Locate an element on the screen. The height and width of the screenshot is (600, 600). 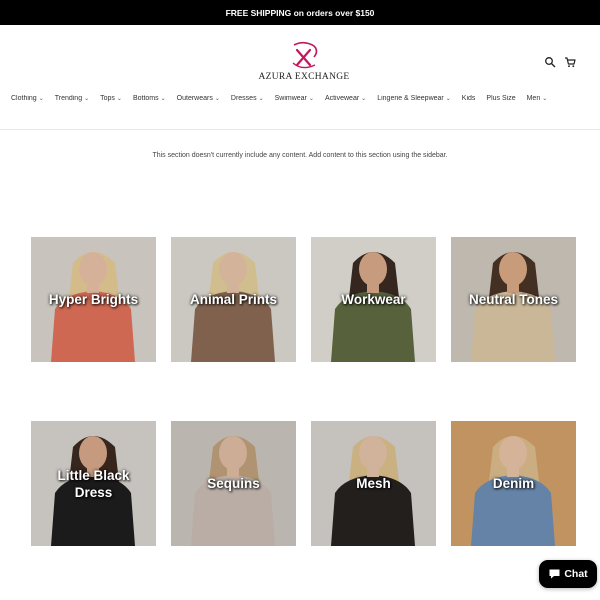
nav-item-label: Lingerie & Sleepwear is located at coordinates (410, 98).